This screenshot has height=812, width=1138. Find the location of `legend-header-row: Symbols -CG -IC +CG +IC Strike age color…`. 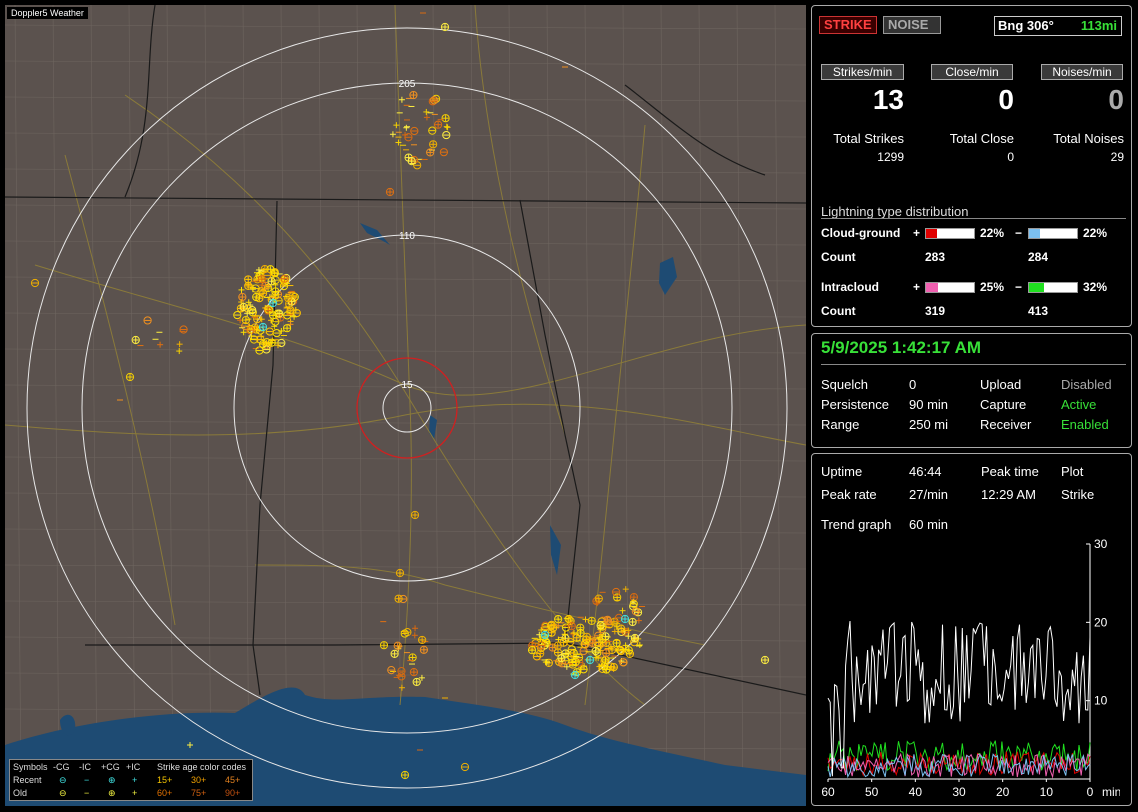

legend-header-row: Symbols -CG -IC +CG +IC Strike age color… is located at coordinates (133, 768).